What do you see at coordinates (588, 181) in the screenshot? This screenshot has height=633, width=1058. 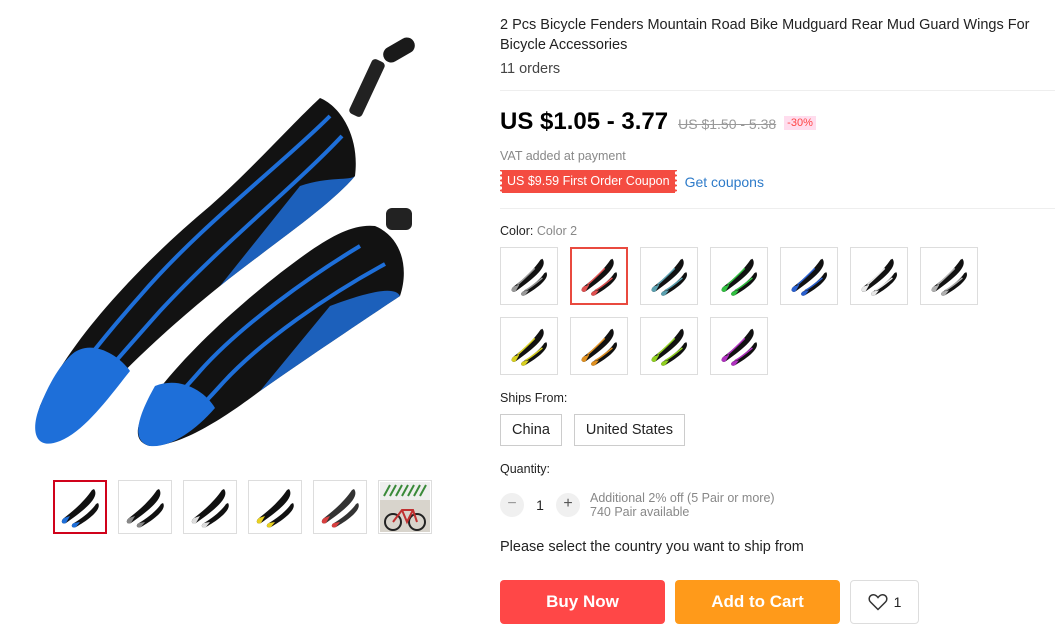 I see `first-order-coupon: US $9.59 First Order Coupon` at bounding box center [588, 181].